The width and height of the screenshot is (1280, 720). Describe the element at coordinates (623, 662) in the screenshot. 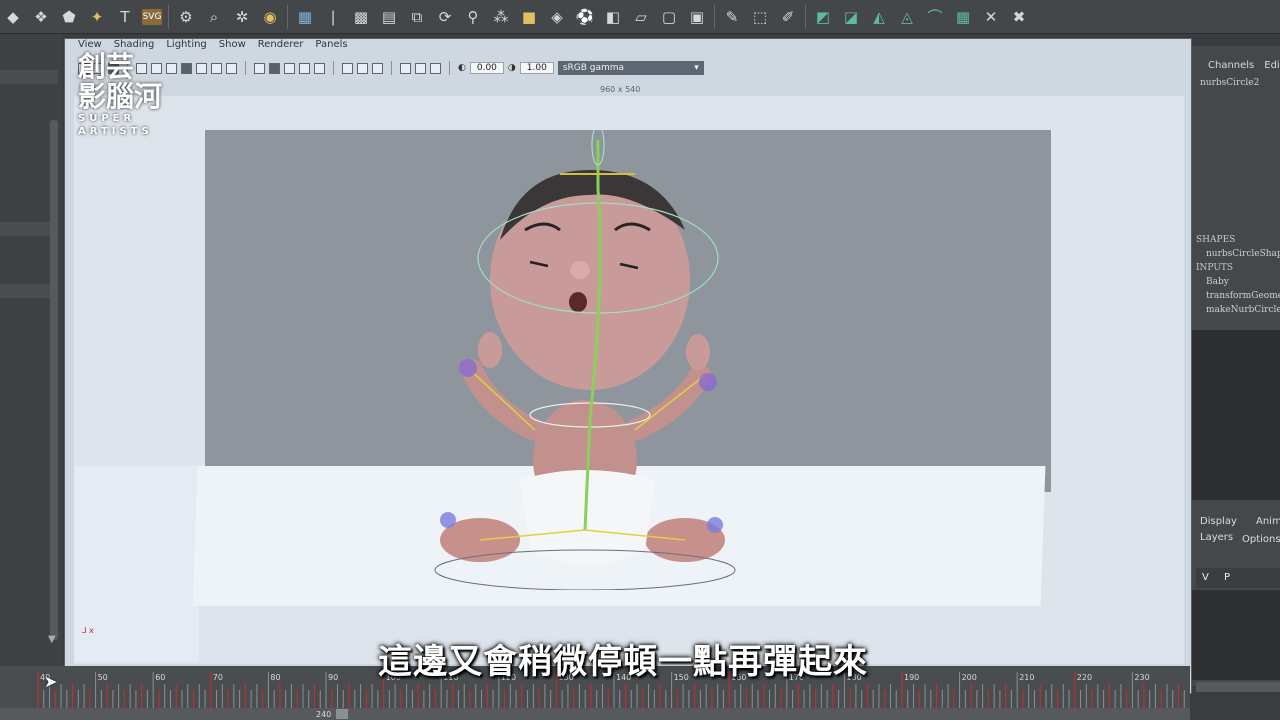

I see `video-subtitle: 這邊又會稍微停頓一點再彈起來` at that location.